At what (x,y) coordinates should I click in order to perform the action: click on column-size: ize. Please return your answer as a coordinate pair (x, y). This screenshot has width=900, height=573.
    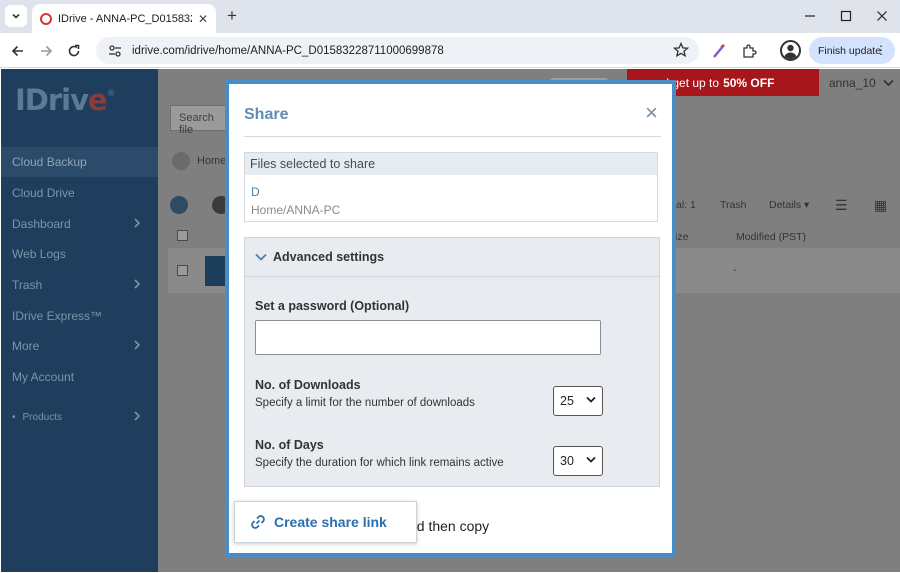
    Looking at the image, I should click on (681, 237).